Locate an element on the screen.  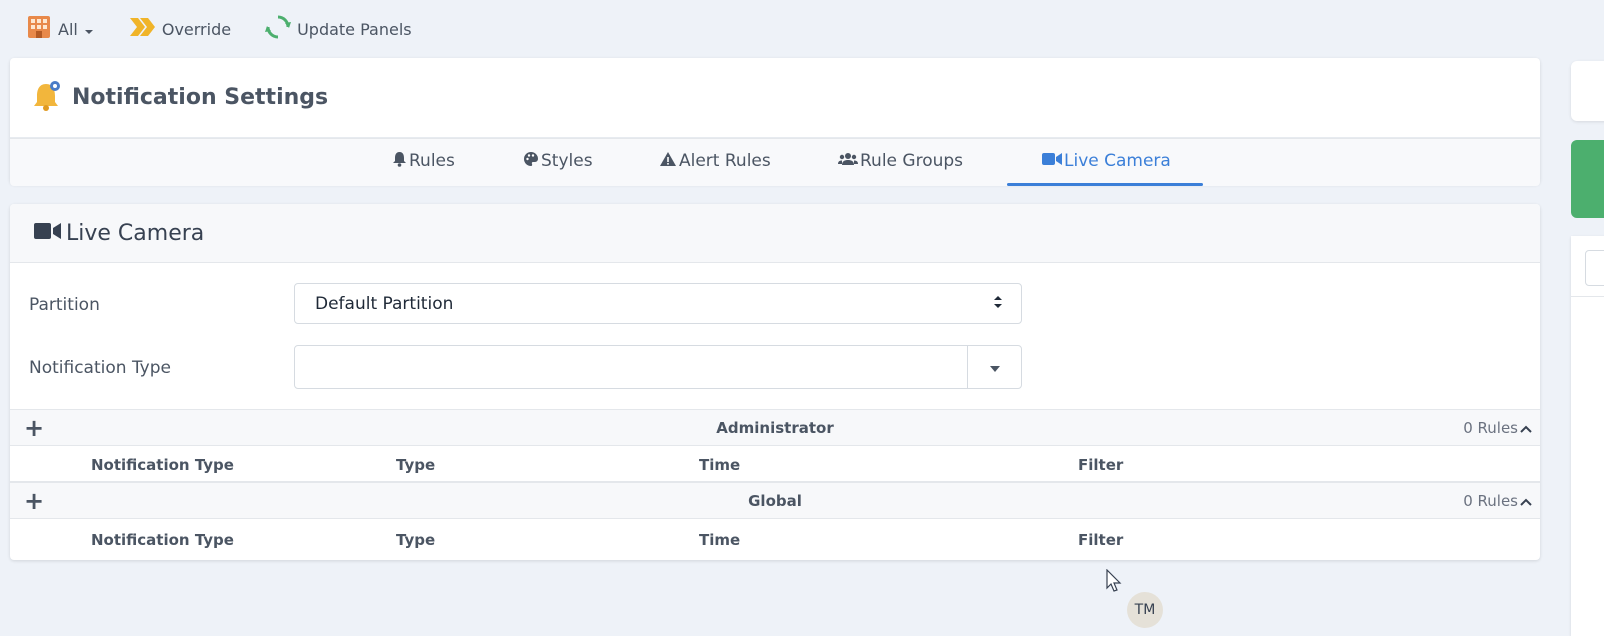
page-title: Notification Settings is located at coordinates (200, 97).